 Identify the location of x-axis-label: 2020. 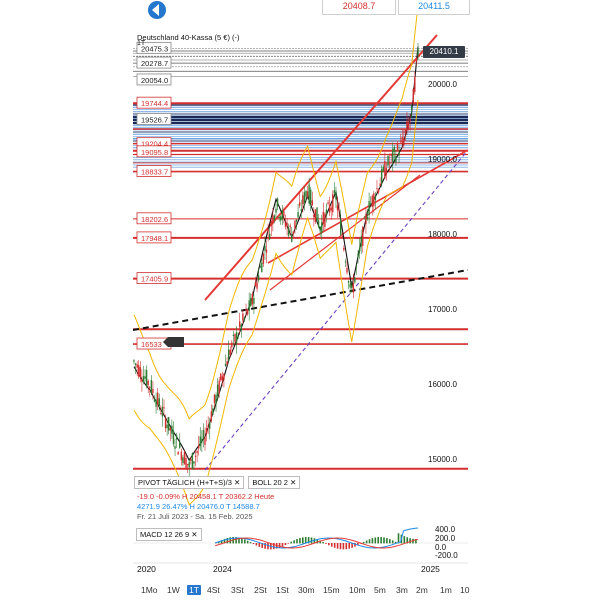
(146, 569).